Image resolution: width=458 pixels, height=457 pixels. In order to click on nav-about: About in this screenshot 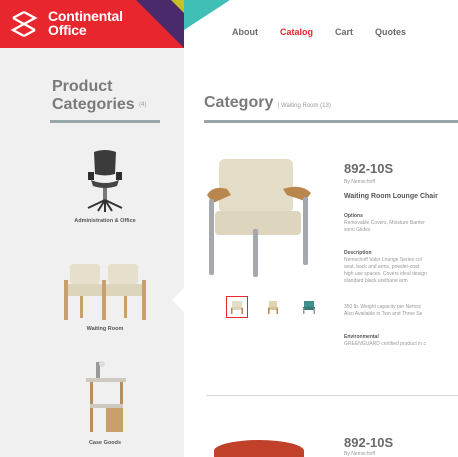, I will do `click(245, 32)`.